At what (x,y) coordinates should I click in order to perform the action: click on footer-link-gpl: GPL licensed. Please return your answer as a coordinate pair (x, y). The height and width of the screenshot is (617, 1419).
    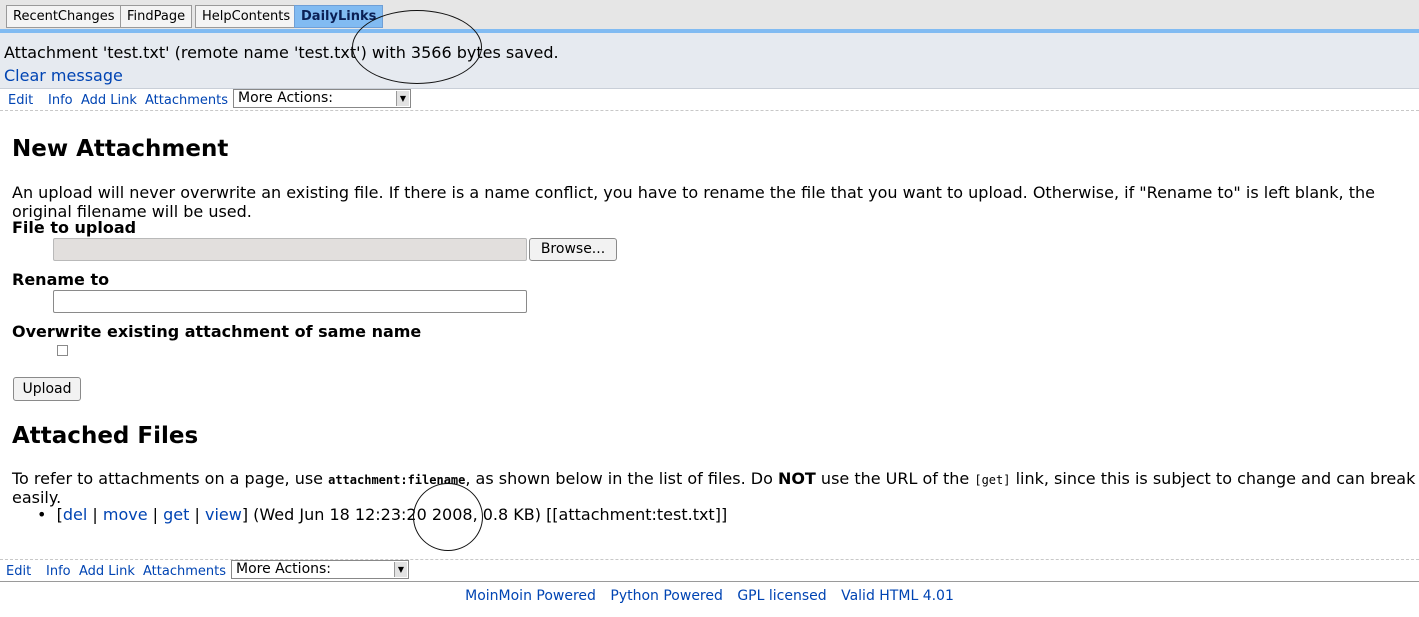
    Looking at the image, I should click on (781, 596).